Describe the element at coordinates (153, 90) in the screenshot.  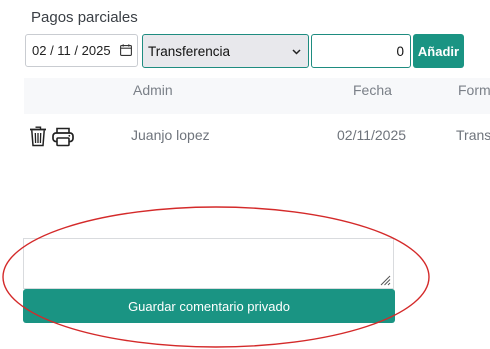
I see `column-header-admin: Admin` at that location.